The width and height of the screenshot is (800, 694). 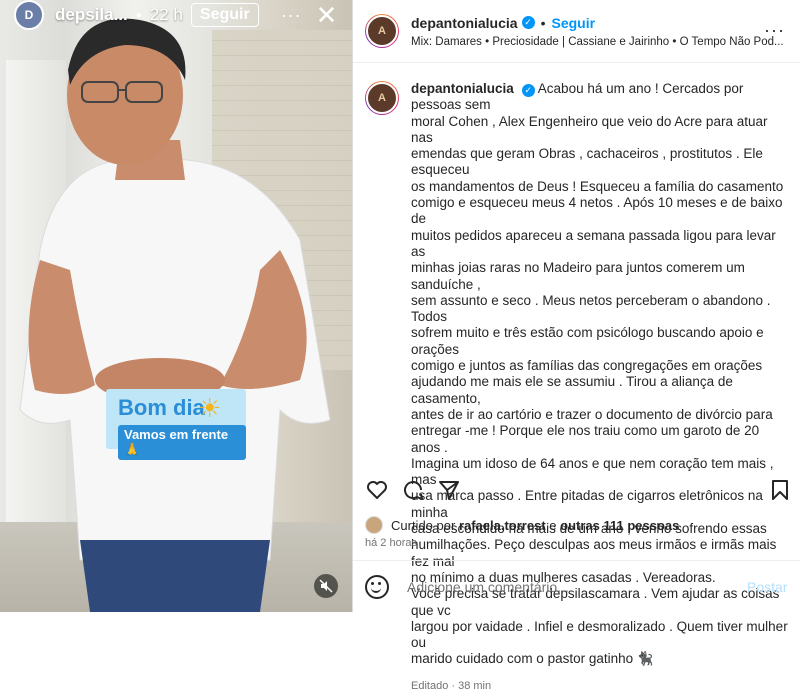 What do you see at coordinates (532, 659) in the screenshot?
I see `caption-line: marido cuidado com o pastor gatinho 🐈‍⬛` at bounding box center [532, 659].